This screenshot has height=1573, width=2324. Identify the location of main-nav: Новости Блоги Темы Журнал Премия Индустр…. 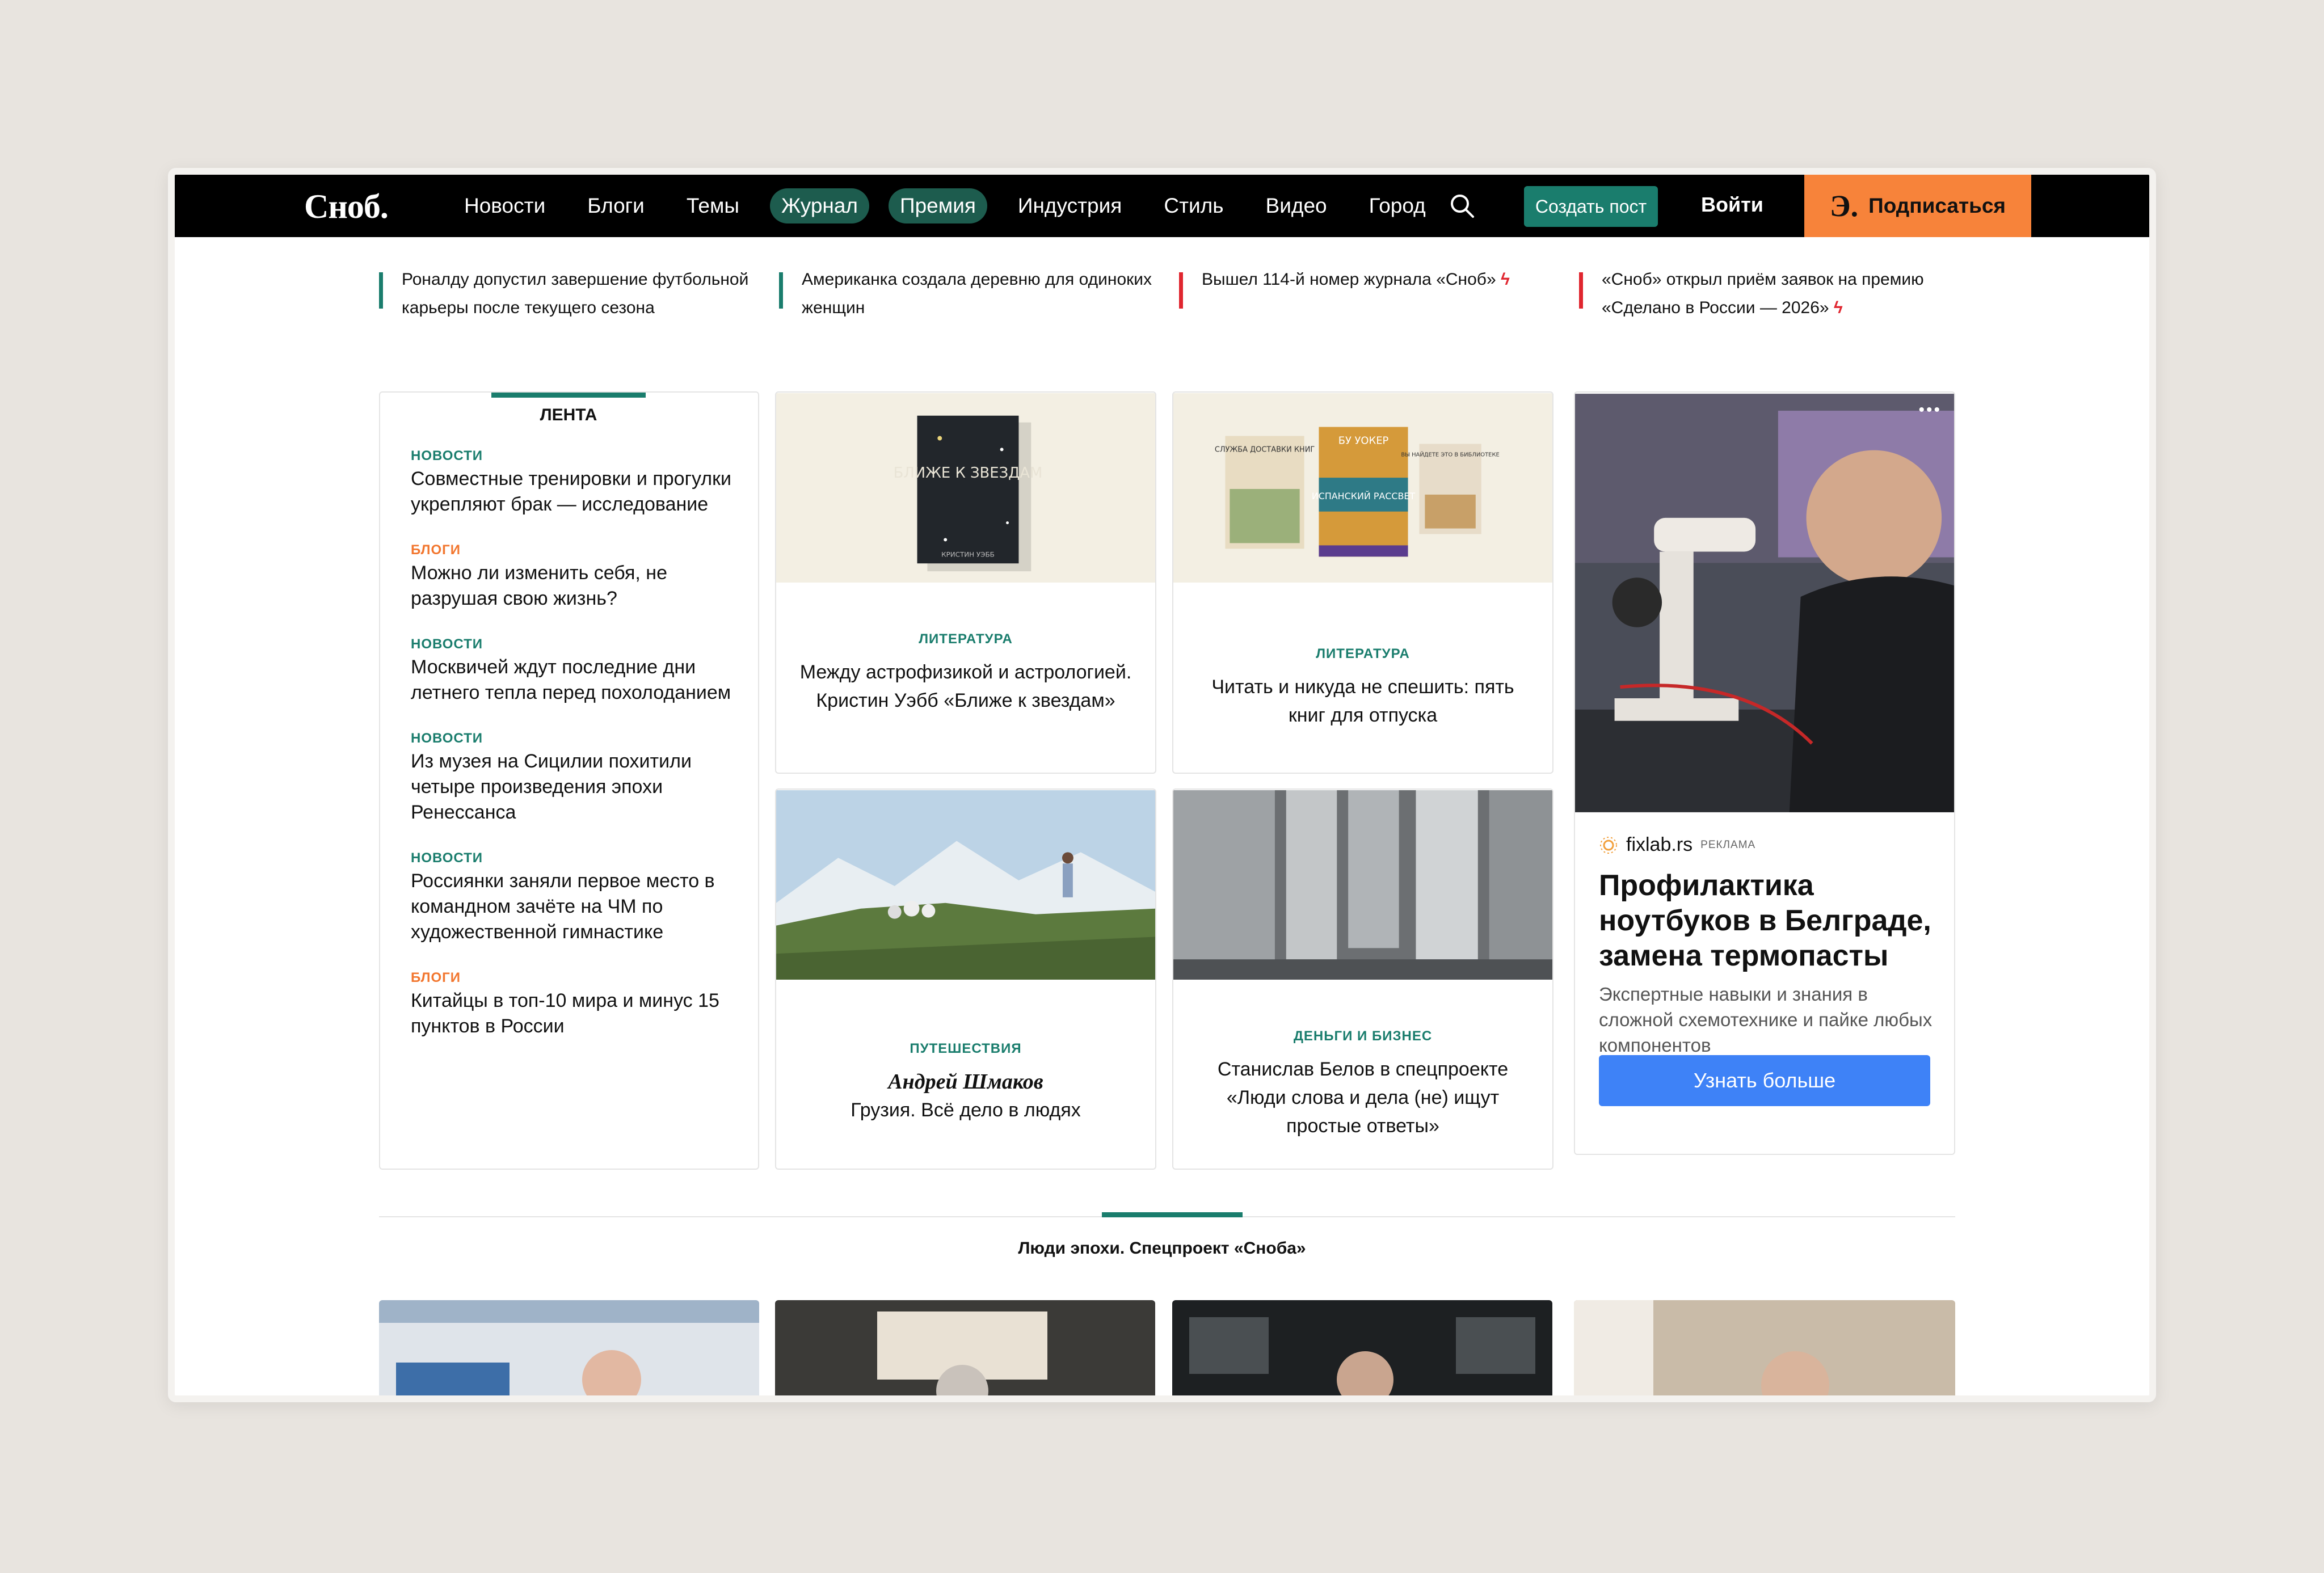
(955, 206).